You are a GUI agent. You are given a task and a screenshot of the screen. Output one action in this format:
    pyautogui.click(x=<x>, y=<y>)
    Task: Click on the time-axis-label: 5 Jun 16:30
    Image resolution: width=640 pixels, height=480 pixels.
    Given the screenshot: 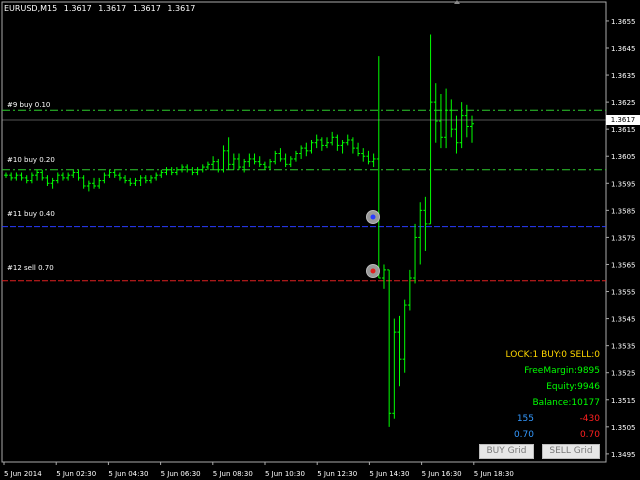 What is the action you would take?
    pyautogui.click(x=442, y=474)
    